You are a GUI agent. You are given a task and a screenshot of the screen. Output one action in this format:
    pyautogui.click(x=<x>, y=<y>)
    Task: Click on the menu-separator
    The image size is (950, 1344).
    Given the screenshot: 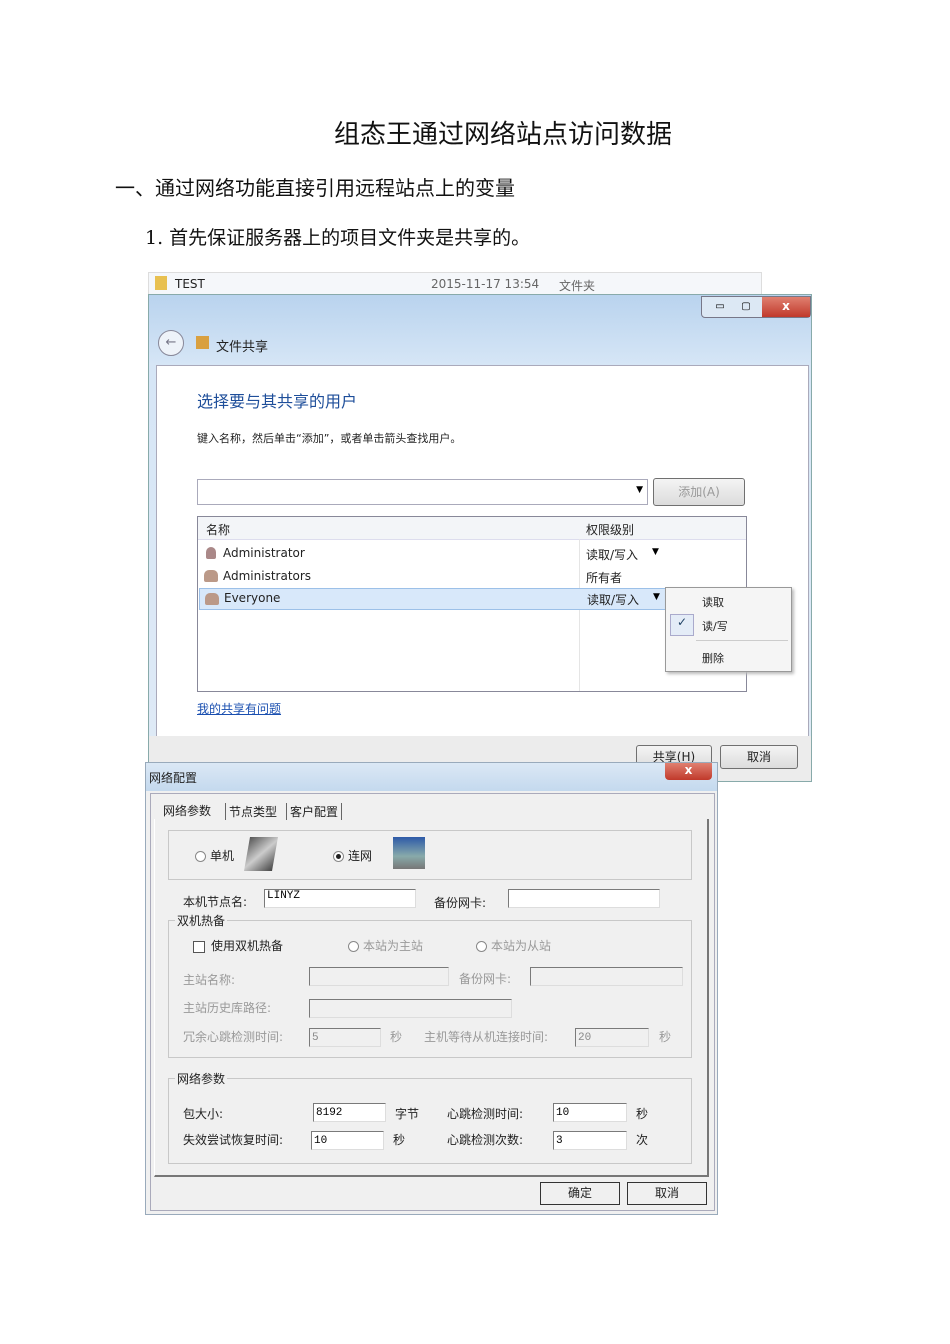 What is the action you would take?
    pyautogui.click(x=742, y=640)
    